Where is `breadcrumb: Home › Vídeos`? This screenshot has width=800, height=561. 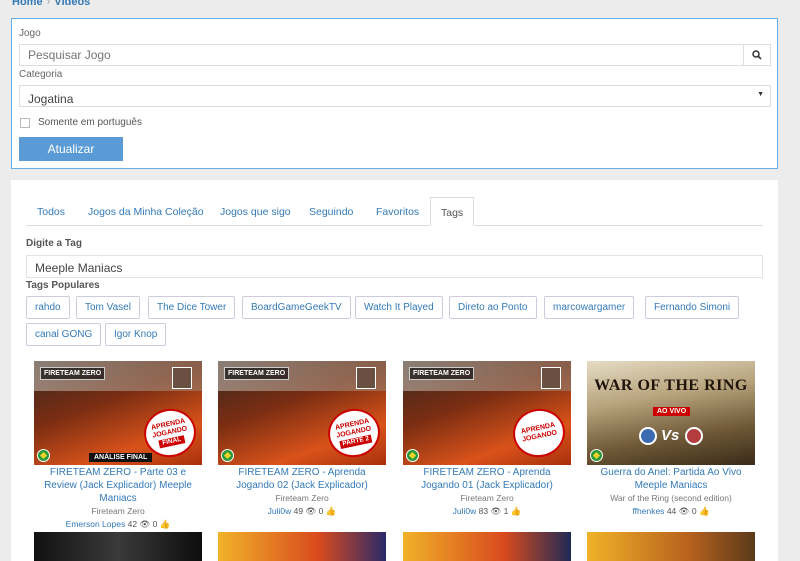
breadcrumb: Home › Vídeos is located at coordinates (51, 4).